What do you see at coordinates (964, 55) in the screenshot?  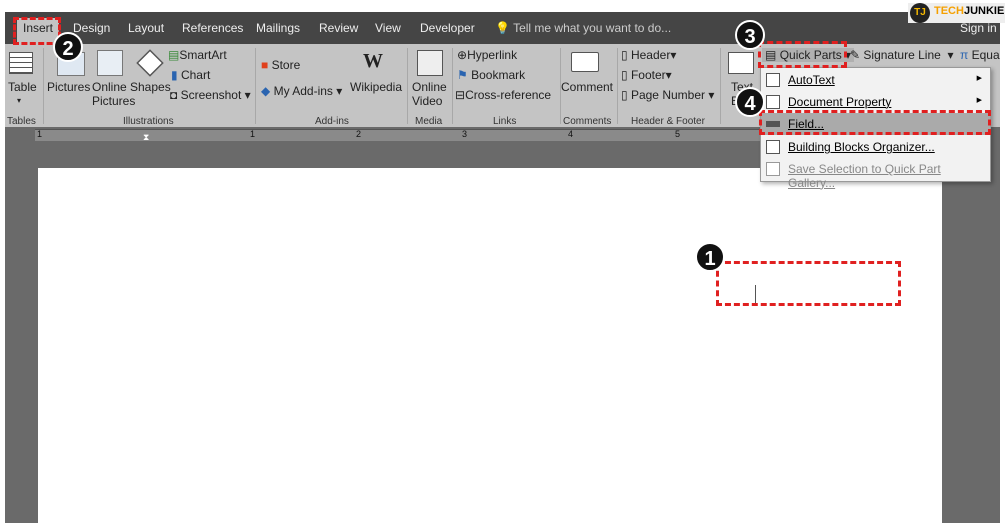 I see `pi-icon: π` at bounding box center [964, 55].